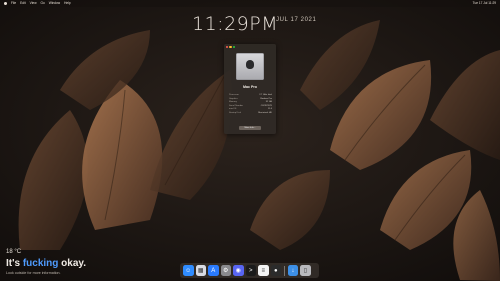 This screenshot has width=500, height=281. I want to click on desktop-clock-date: JUL 17 2021, so click(296, 20).